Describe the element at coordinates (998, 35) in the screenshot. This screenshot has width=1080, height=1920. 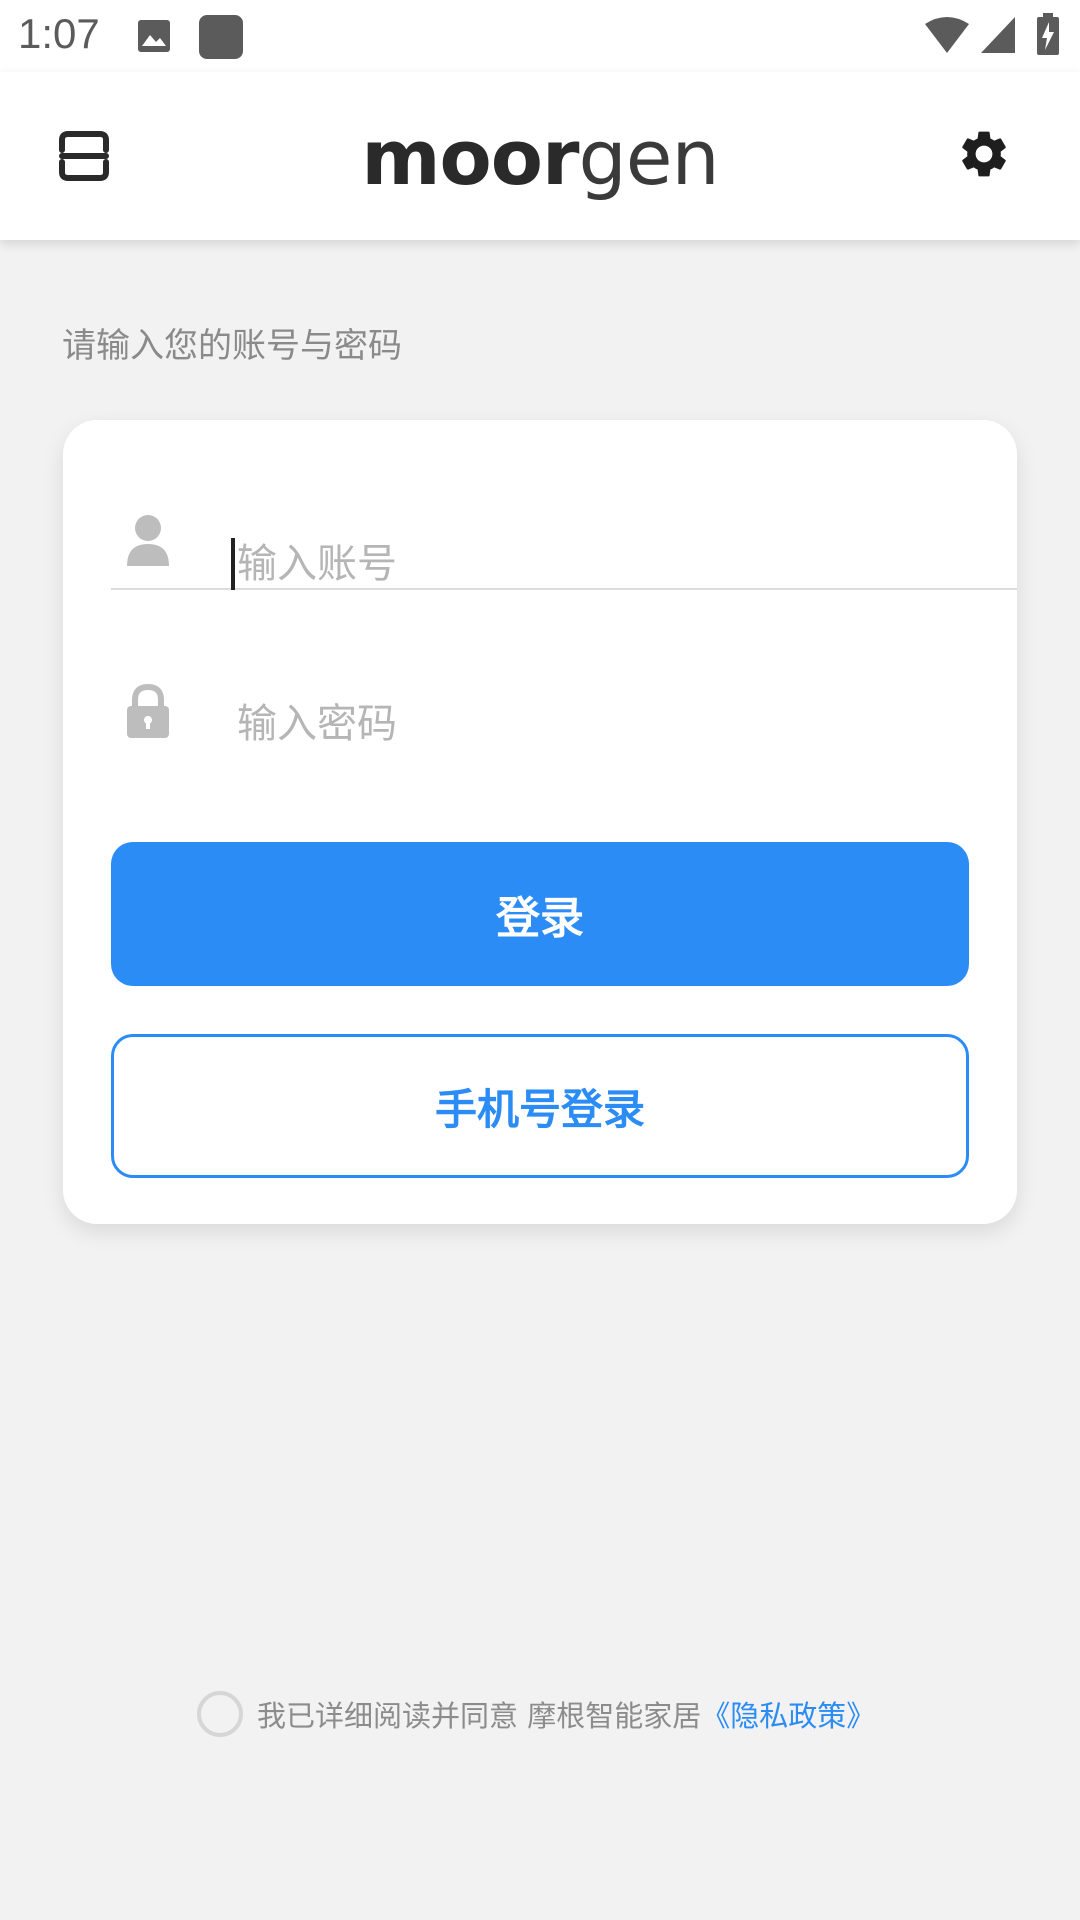
I see `cell-signal-icon` at that location.